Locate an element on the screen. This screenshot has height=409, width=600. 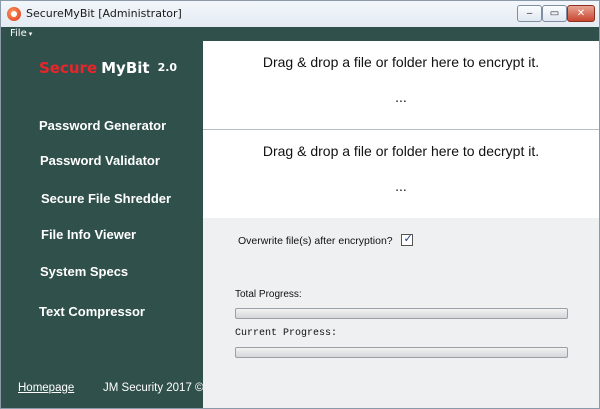
brand-version: 2.0 is located at coordinates (167, 67).